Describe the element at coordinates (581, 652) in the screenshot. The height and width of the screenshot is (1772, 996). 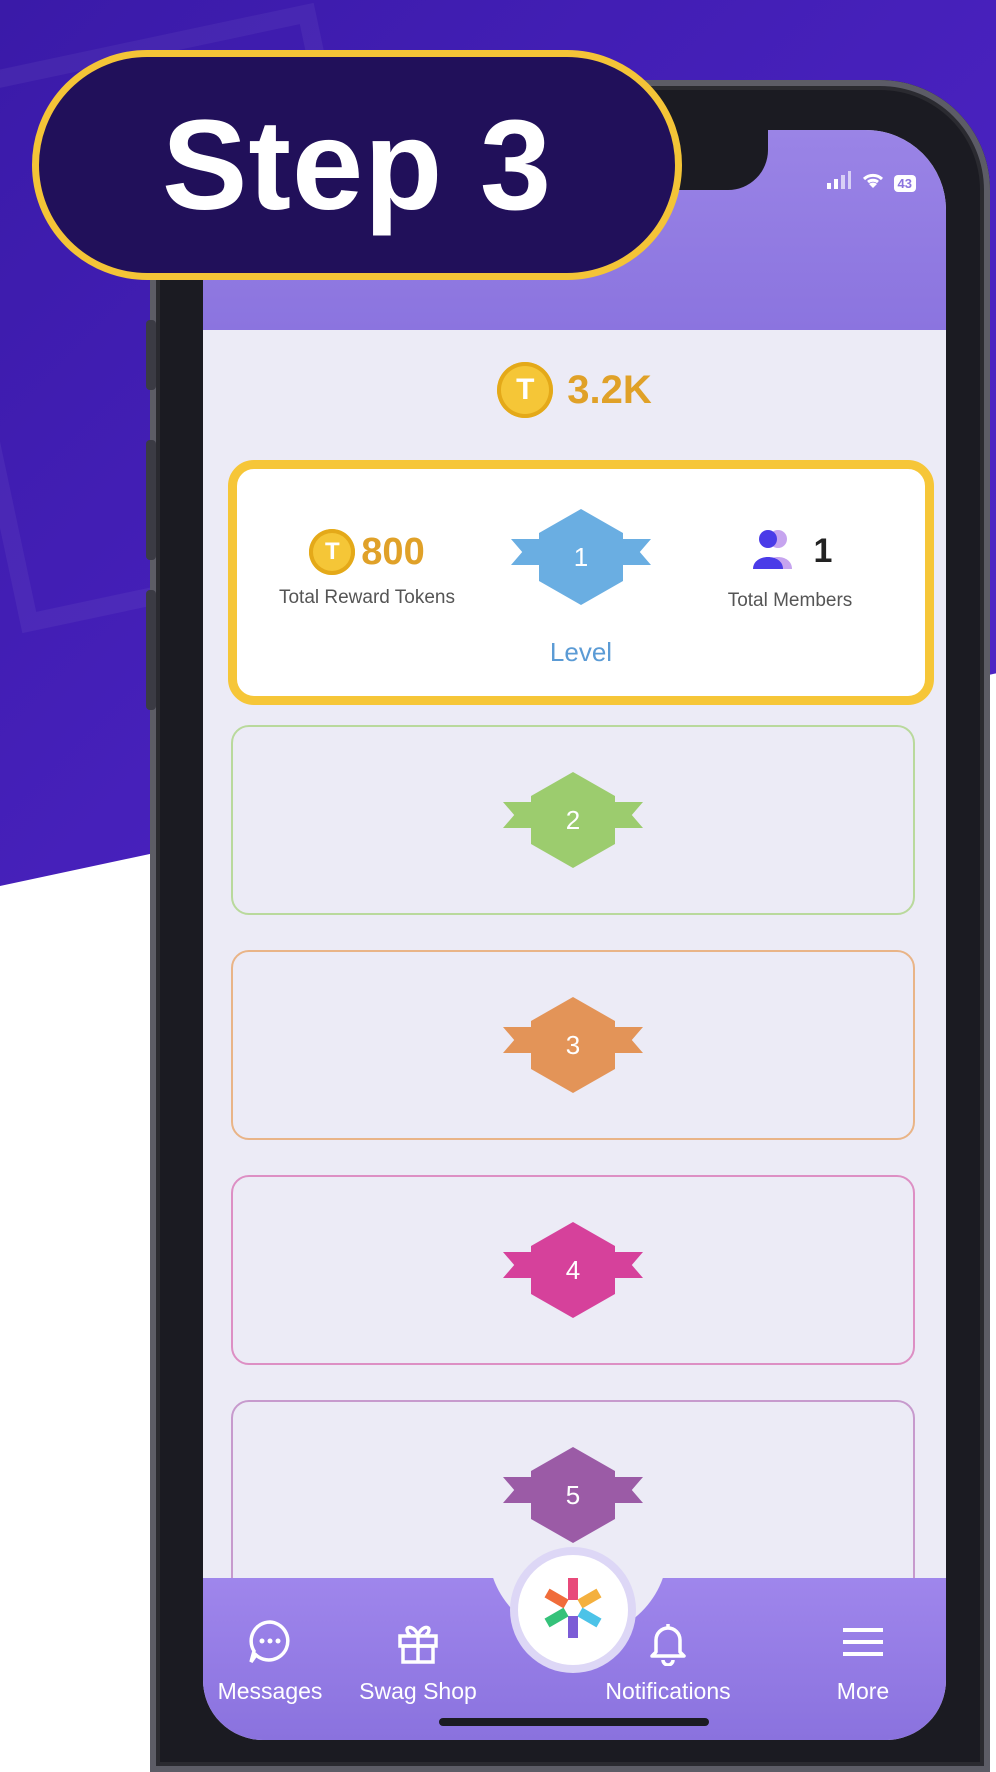
I see `level-label: Level` at that location.